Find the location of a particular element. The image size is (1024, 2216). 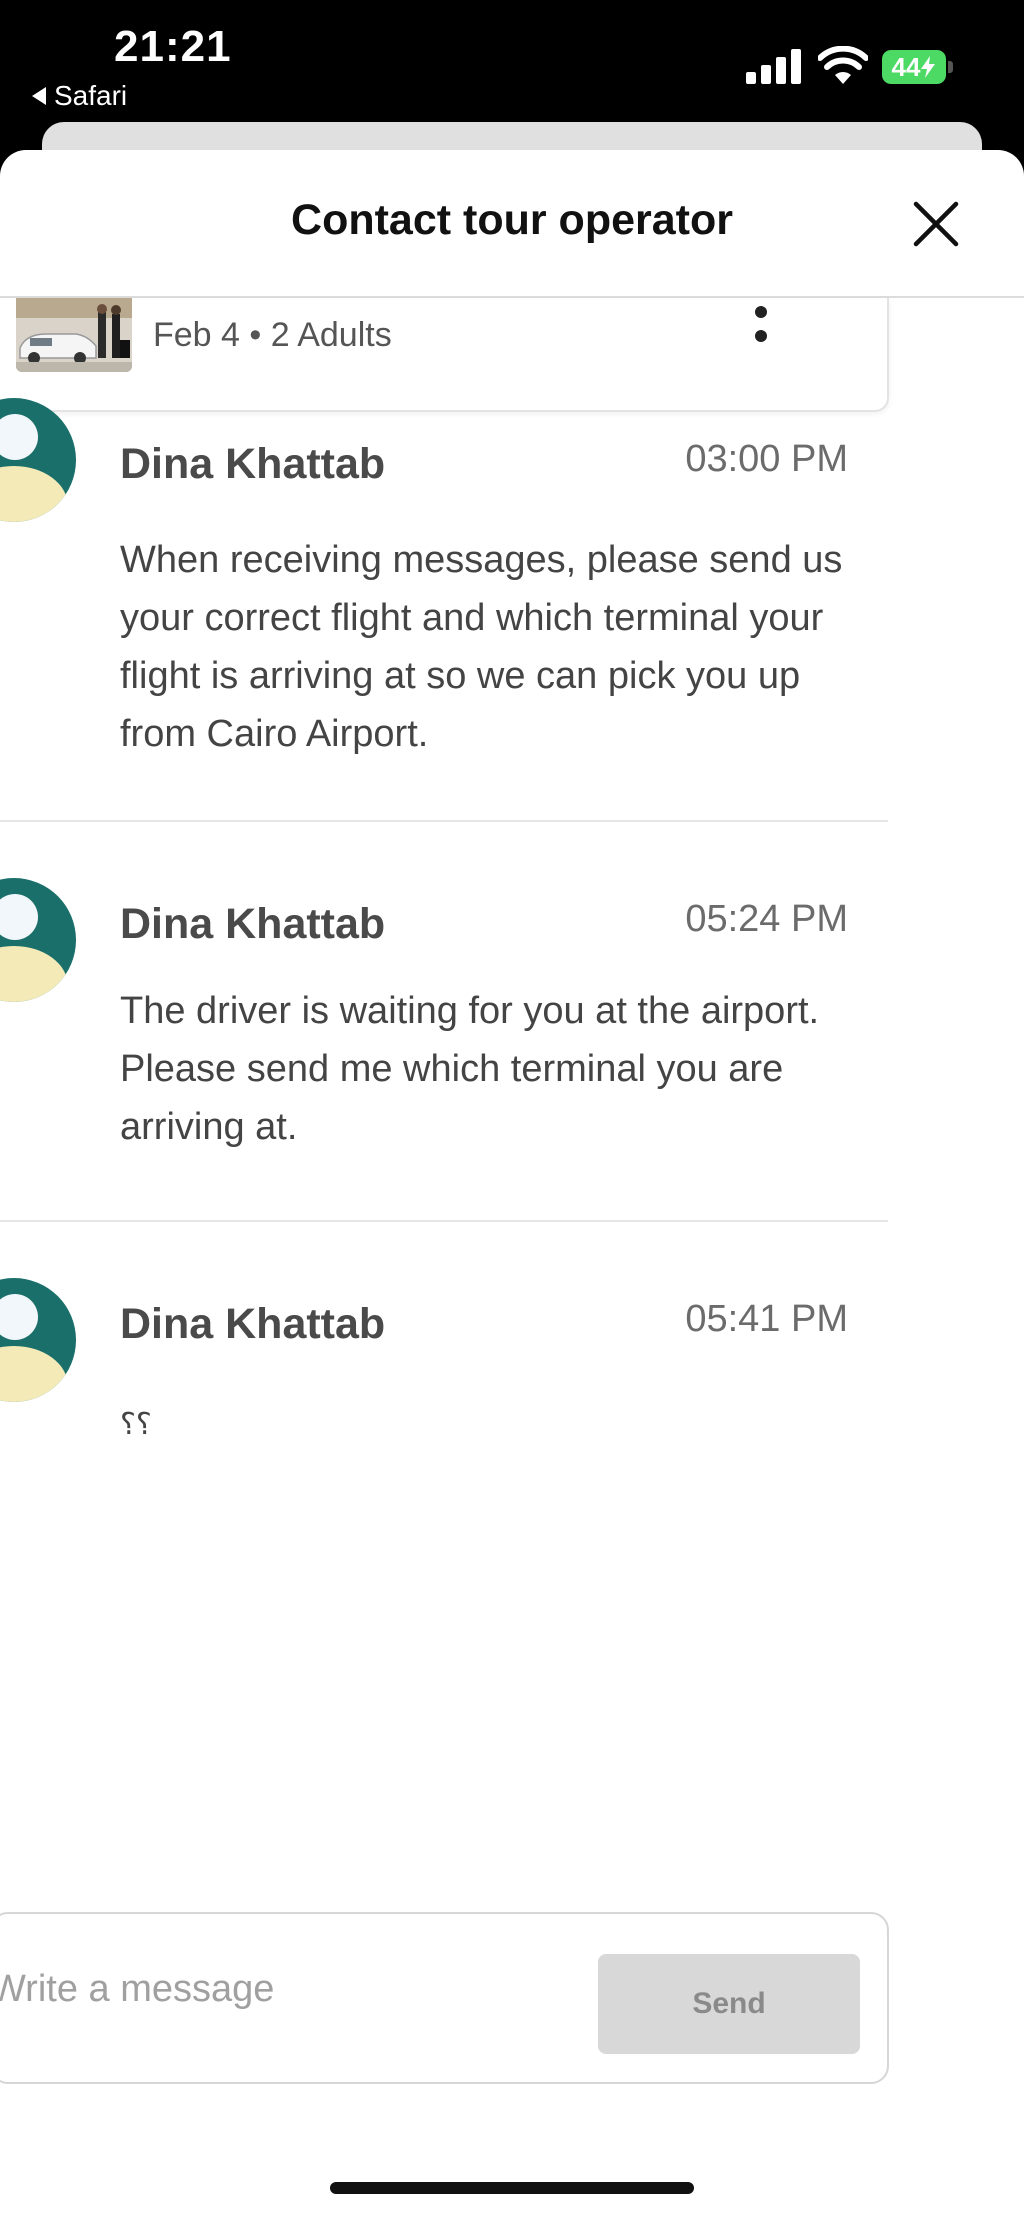

message-time: 03:00 PM is located at coordinates (766, 459).